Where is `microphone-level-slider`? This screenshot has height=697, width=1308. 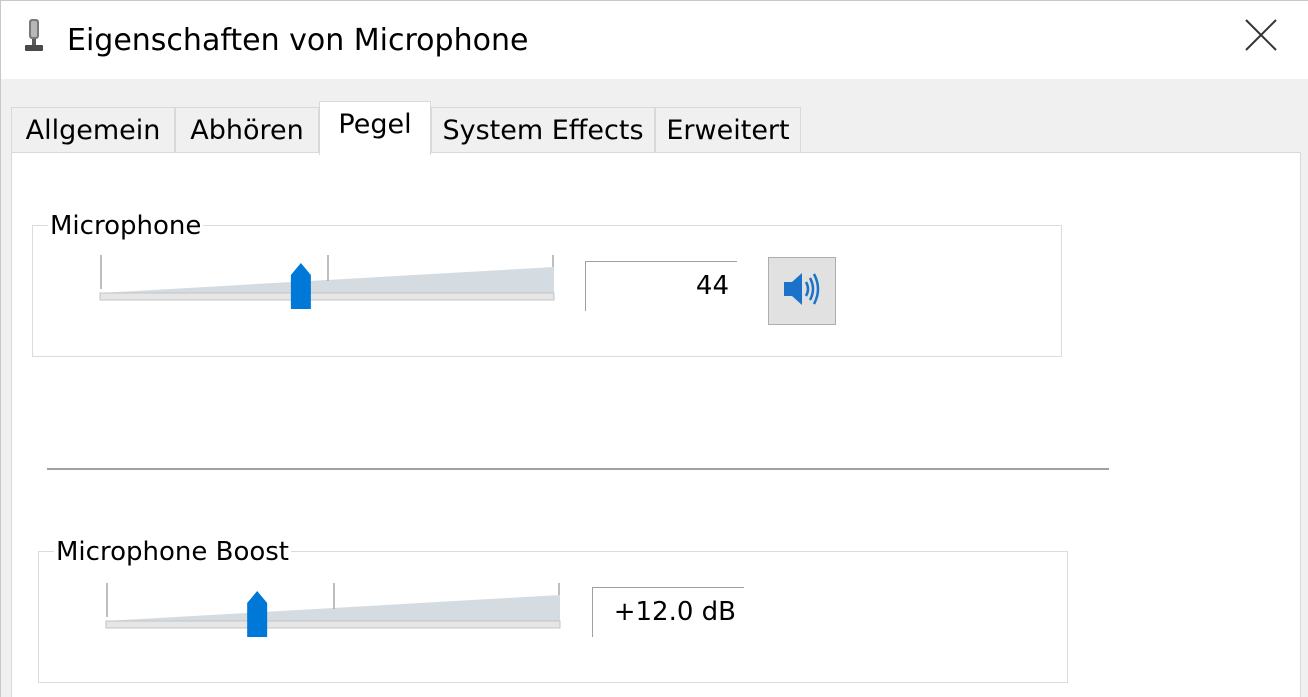 microphone-level-slider is located at coordinates (328, 282).